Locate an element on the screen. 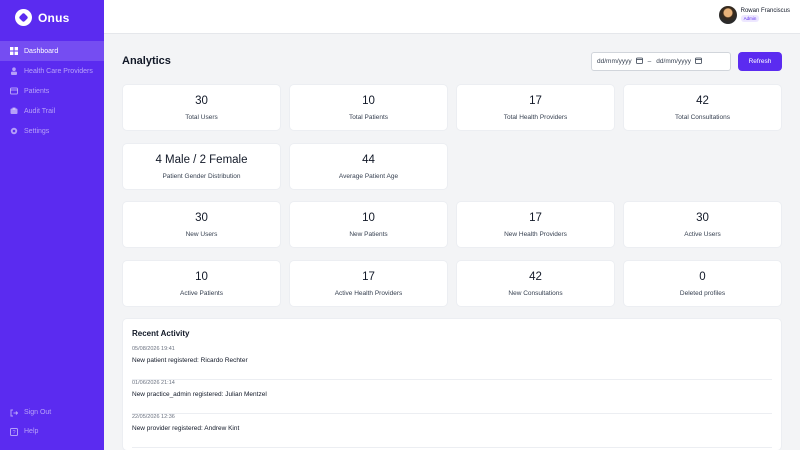  patients-icon is located at coordinates (13, 91).